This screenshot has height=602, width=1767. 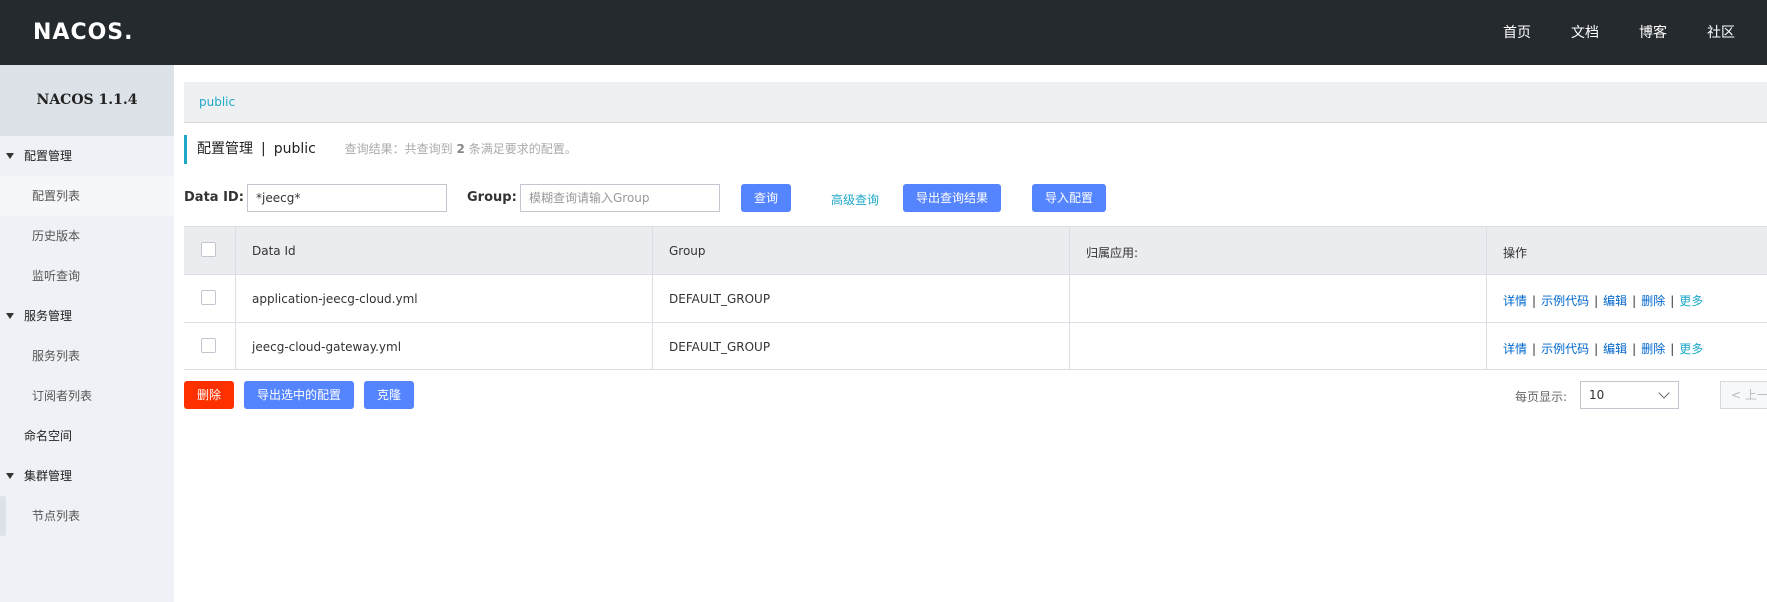 What do you see at coordinates (225, 149) in the screenshot?
I see `page-title: 配置管理` at bounding box center [225, 149].